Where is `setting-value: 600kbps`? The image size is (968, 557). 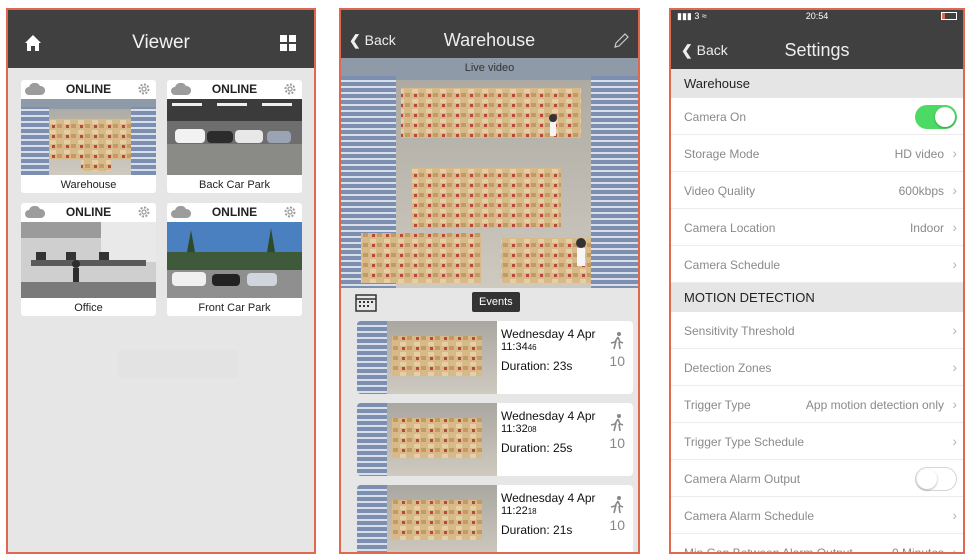 setting-value: 600kbps is located at coordinates (921, 191).